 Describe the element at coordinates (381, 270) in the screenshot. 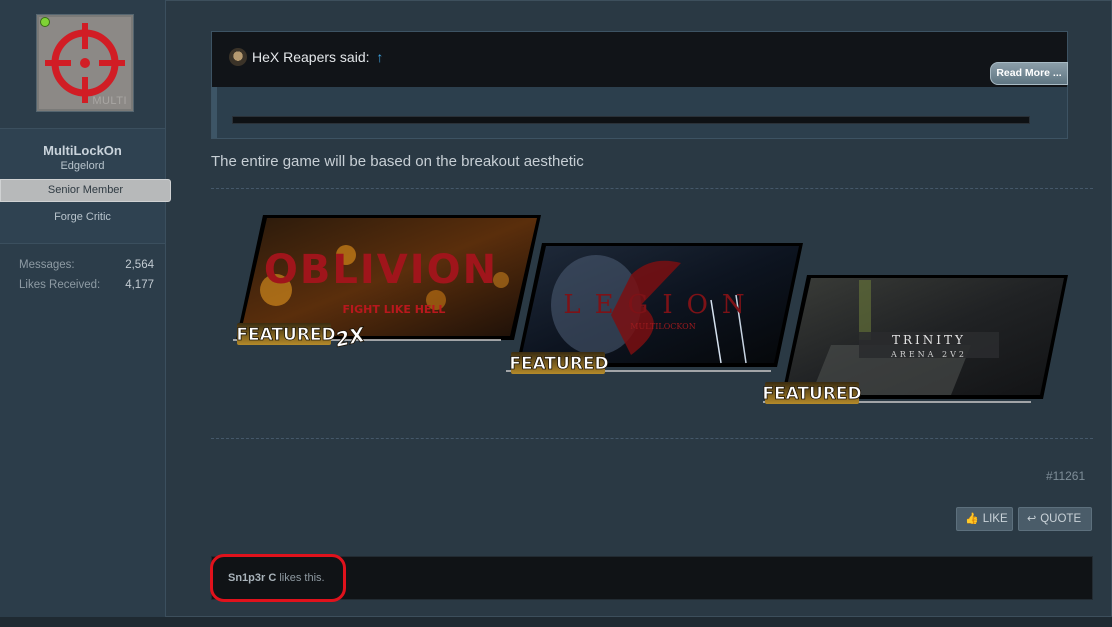

I see `banner-title: OBLIVION` at that location.